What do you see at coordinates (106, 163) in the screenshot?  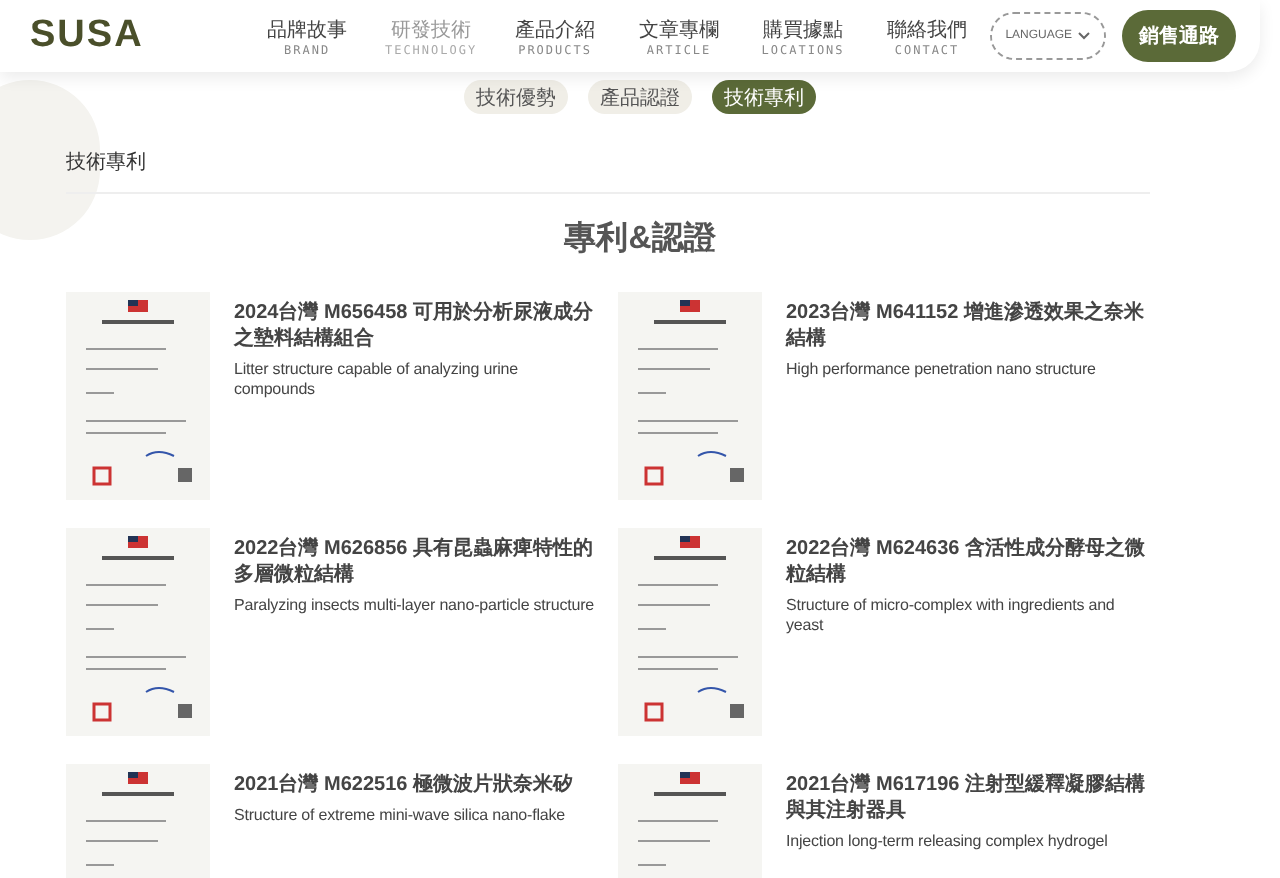 I see `breadcrumb: 技術專利` at bounding box center [106, 163].